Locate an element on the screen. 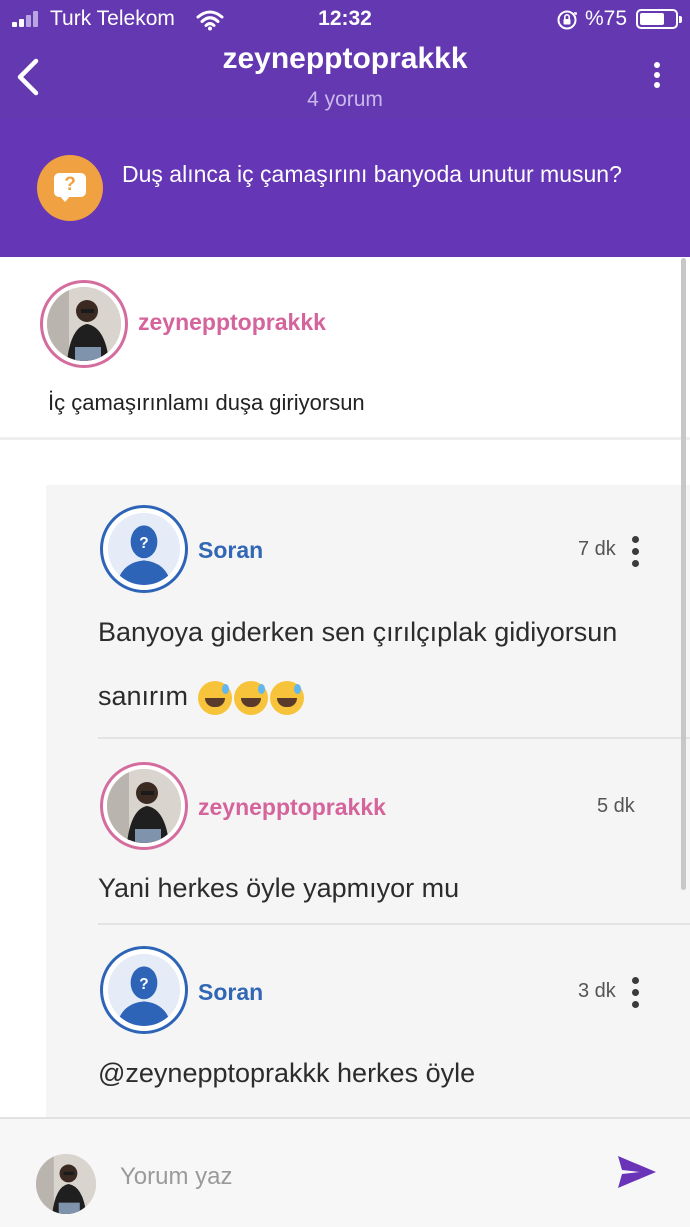  rotation-lock-icon is located at coordinates (567, 20).